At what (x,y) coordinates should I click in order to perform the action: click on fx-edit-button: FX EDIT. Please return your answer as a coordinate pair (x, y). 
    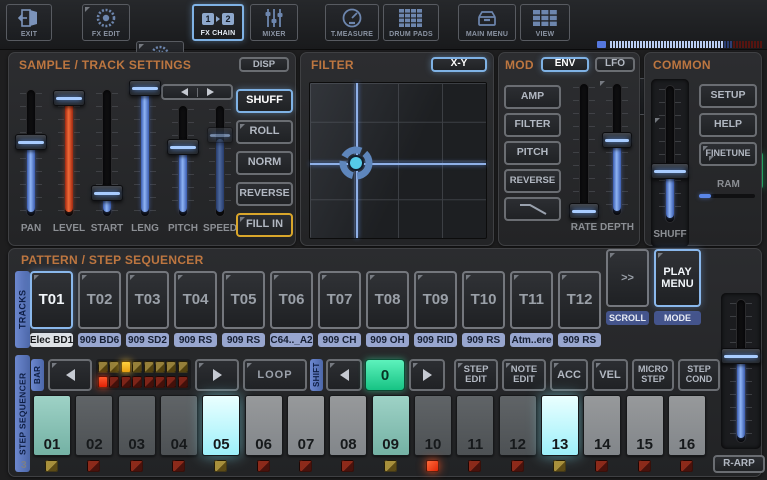
    Looking at the image, I should click on (106, 22).